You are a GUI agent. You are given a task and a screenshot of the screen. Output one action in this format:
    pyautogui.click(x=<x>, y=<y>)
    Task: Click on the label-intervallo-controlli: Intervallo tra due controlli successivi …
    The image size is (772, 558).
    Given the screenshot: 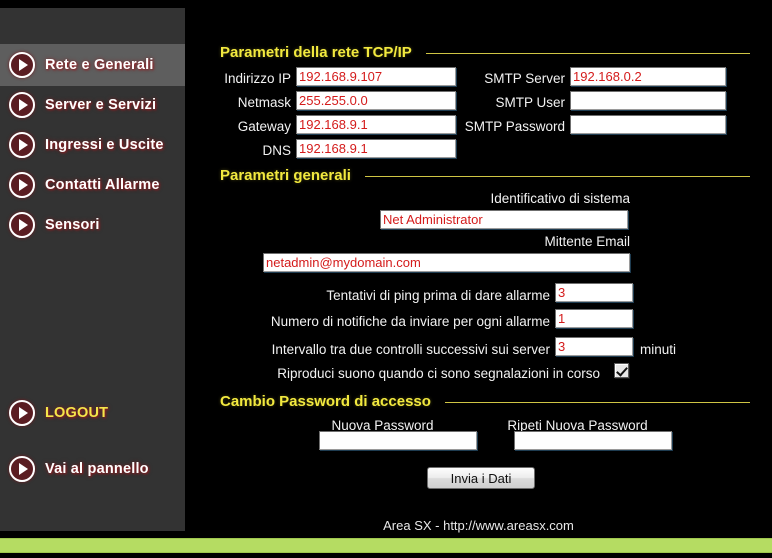 What is the action you would take?
    pyautogui.click(x=410, y=349)
    